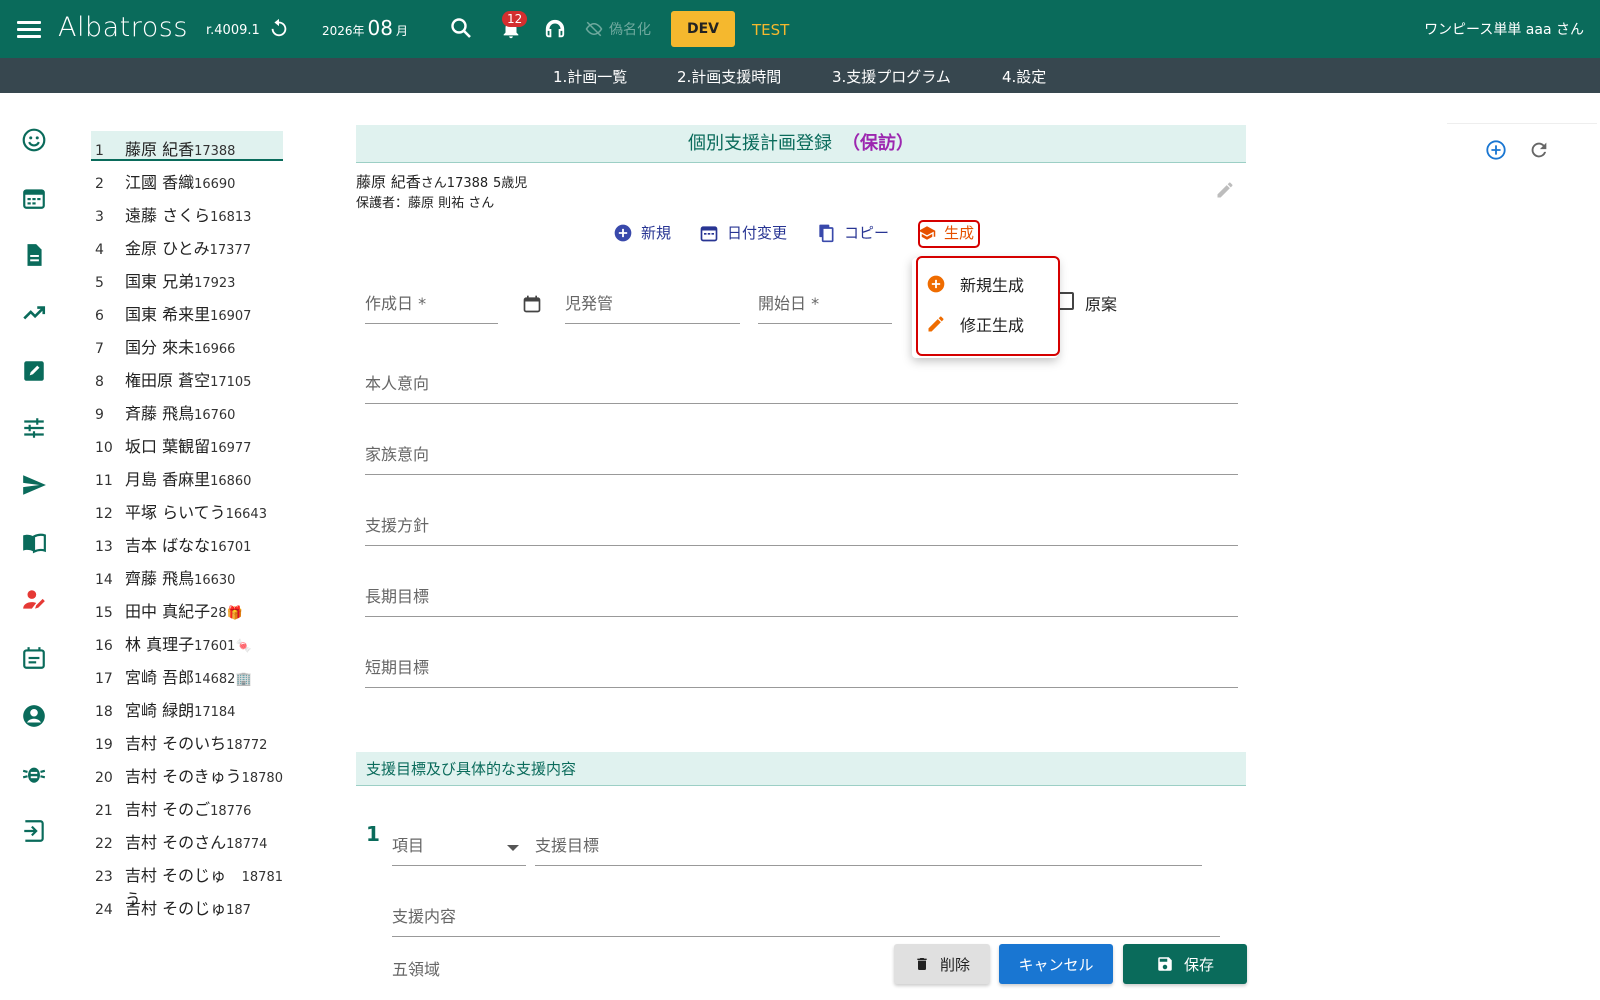 This screenshot has height=1000, width=1600. Describe the element at coordinates (279, 28) in the screenshot. I see `reload-icon` at that location.